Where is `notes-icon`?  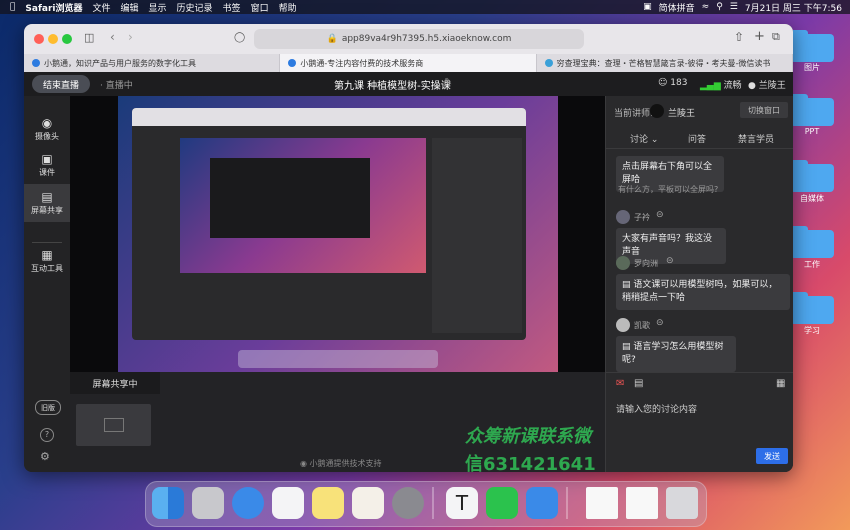
notes-icon is located at coordinates (328, 503).